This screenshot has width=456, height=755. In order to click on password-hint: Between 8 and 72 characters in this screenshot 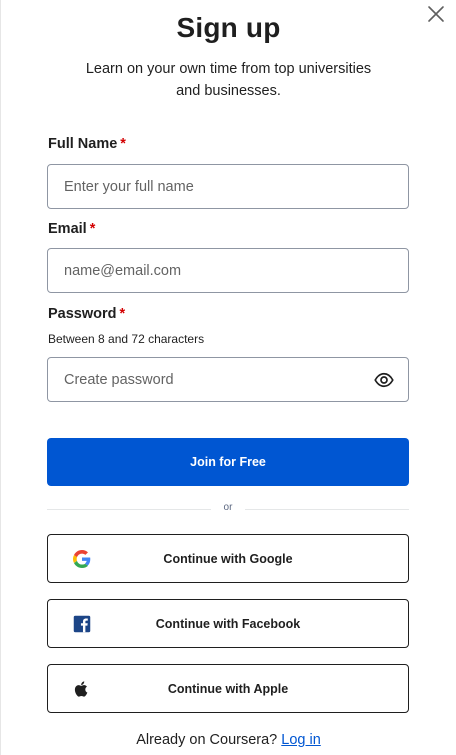, I will do `click(126, 339)`.